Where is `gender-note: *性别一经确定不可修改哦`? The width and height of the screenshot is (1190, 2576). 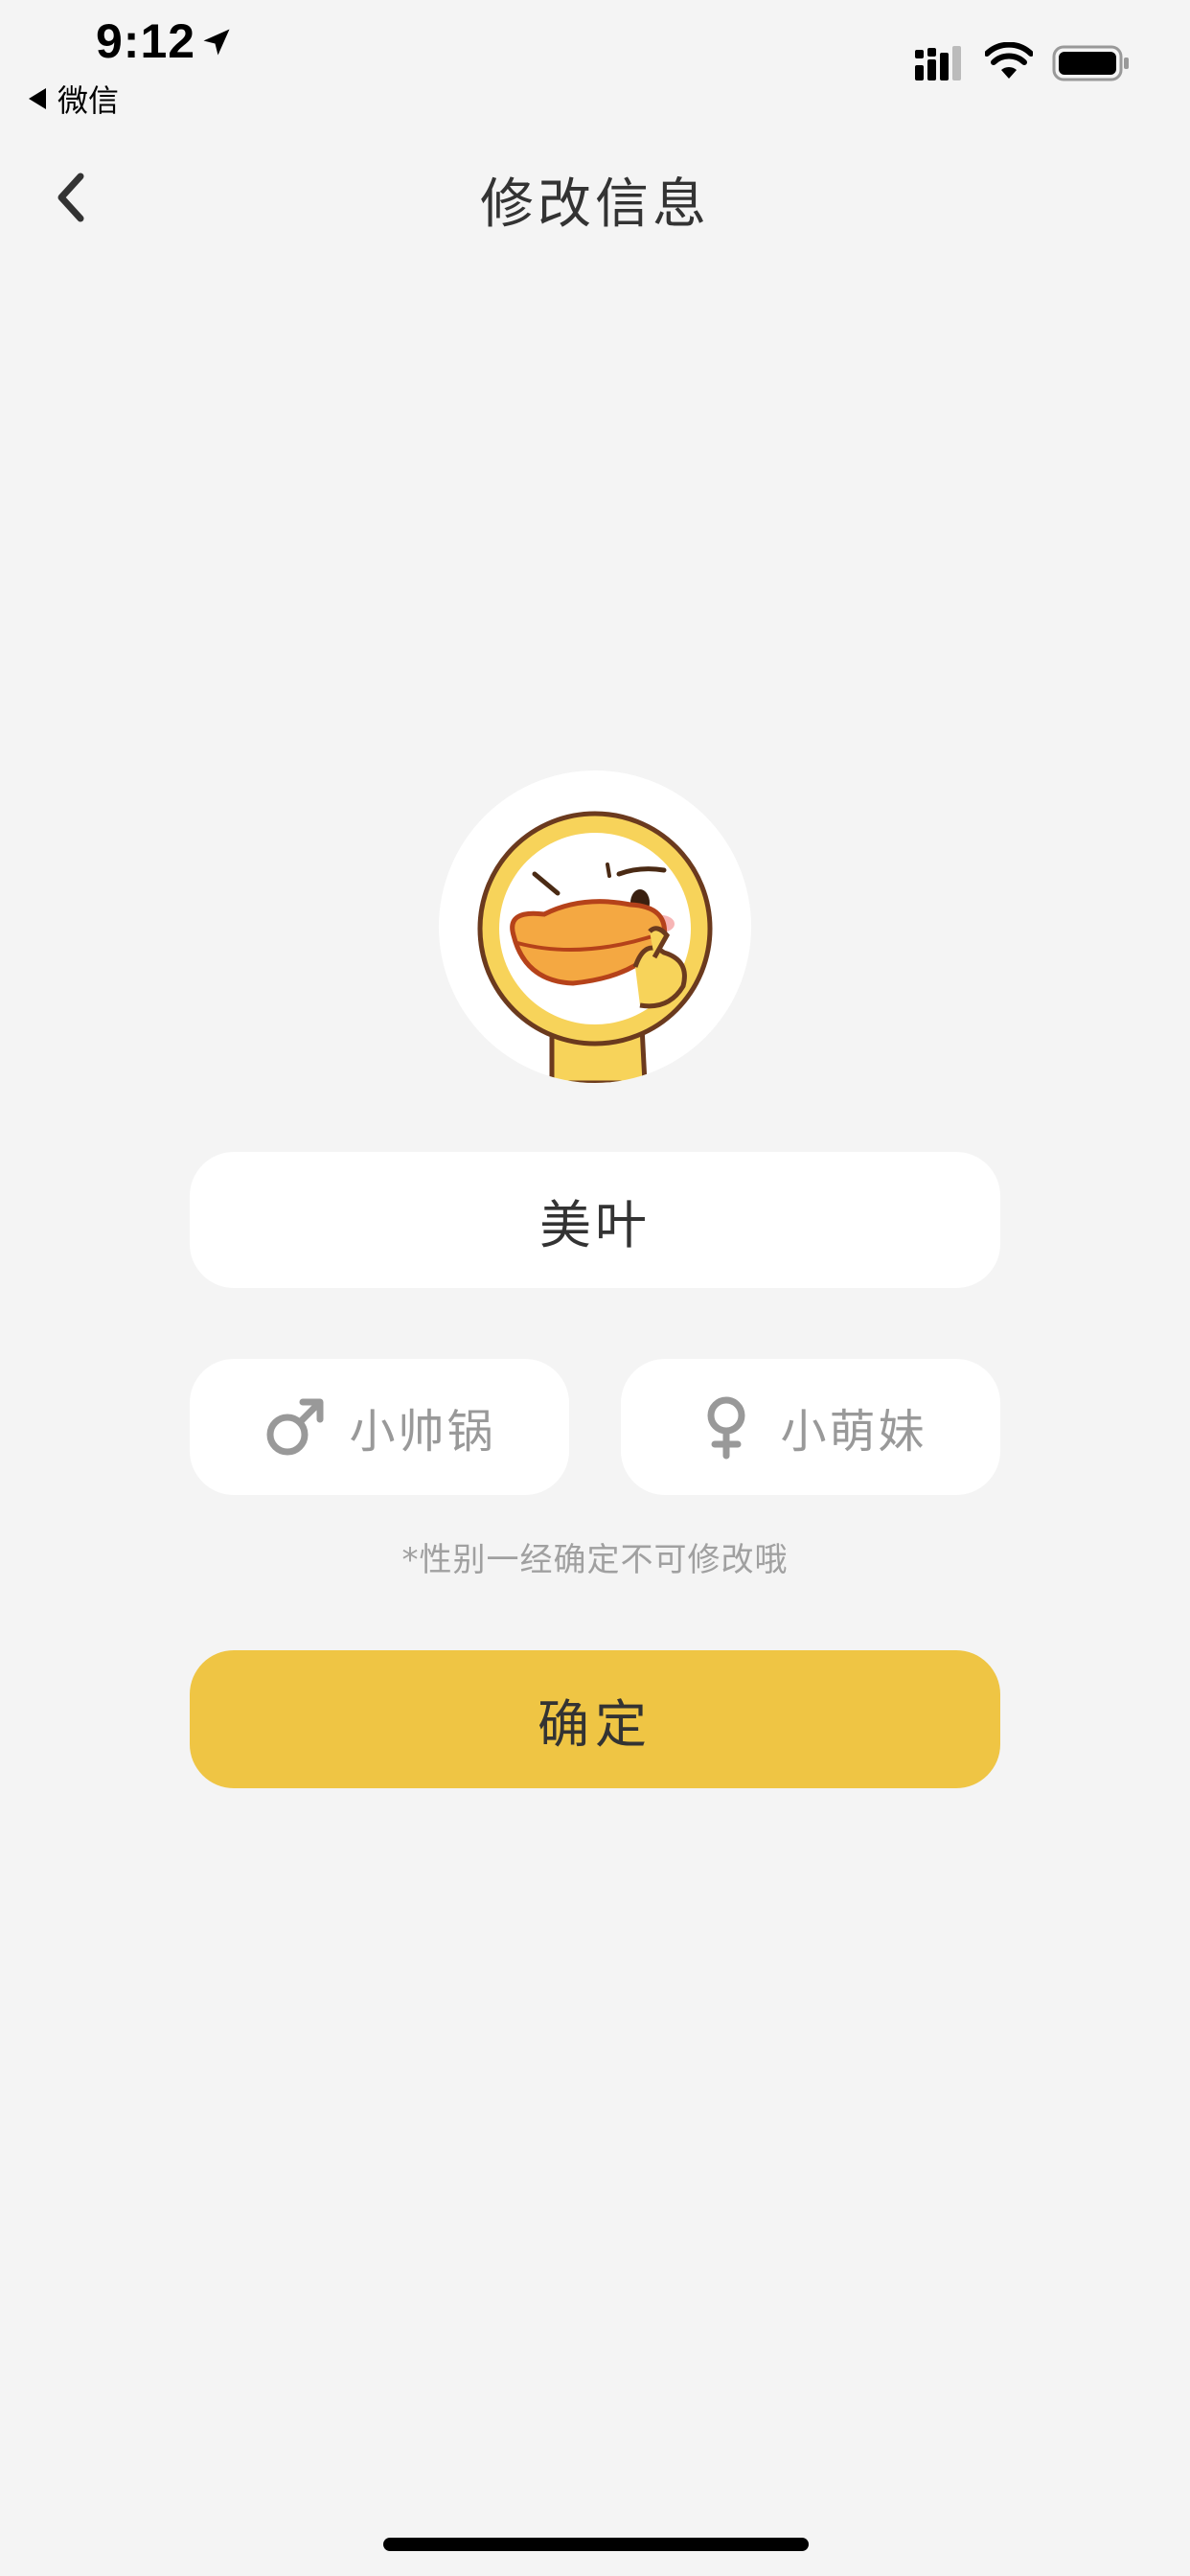
gender-note: *性别一经确定不可修改哦 is located at coordinates (595, 1560).